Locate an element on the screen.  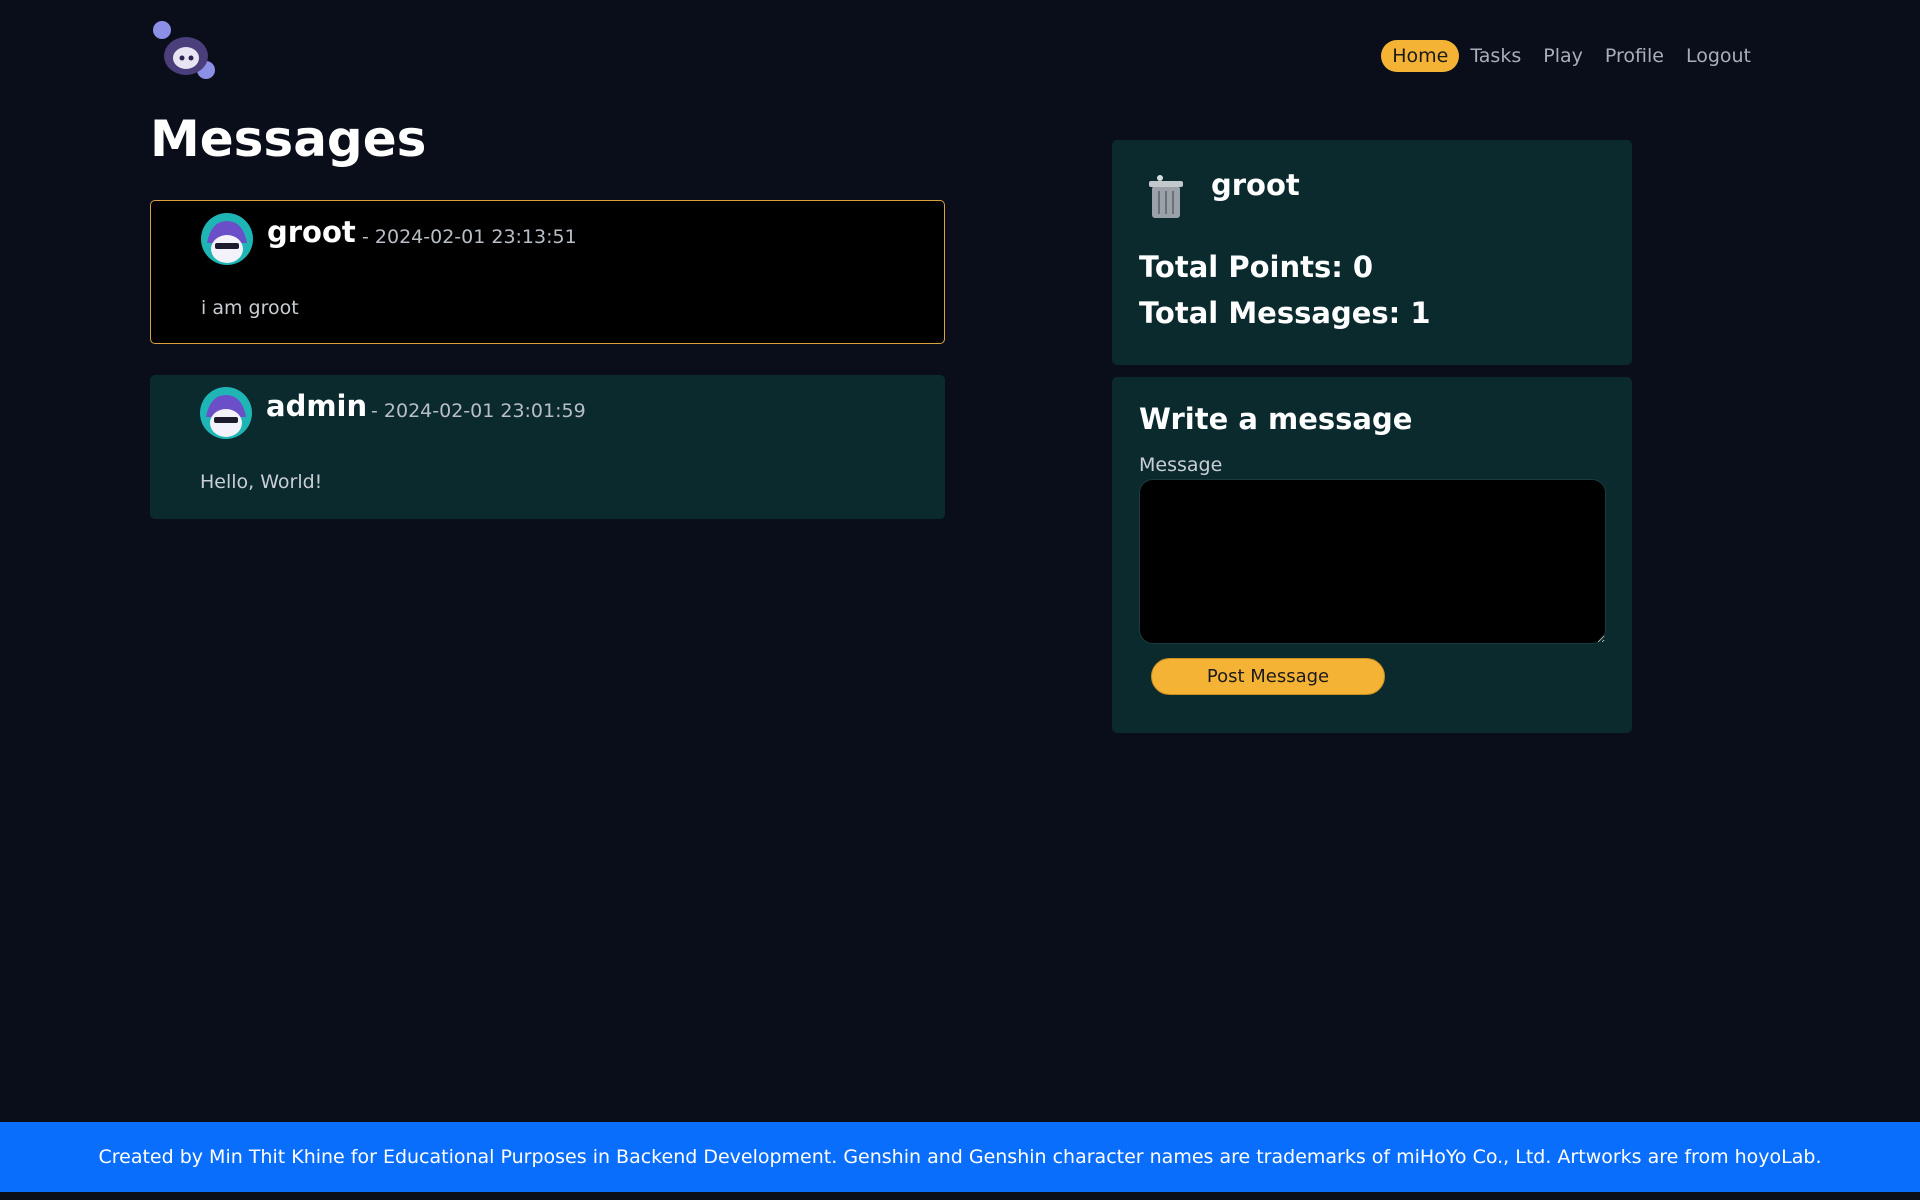
total-points: Total Points: 0 is located at coordinates (1256, 267).